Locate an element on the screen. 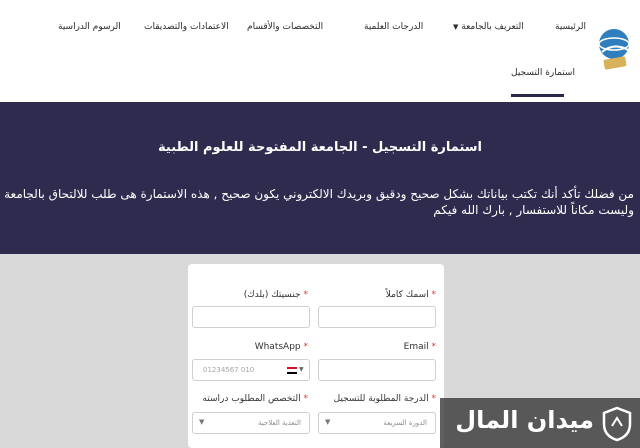  whatsapp-input: 010 01234567 ▼ is located at coordinates (251, 370).